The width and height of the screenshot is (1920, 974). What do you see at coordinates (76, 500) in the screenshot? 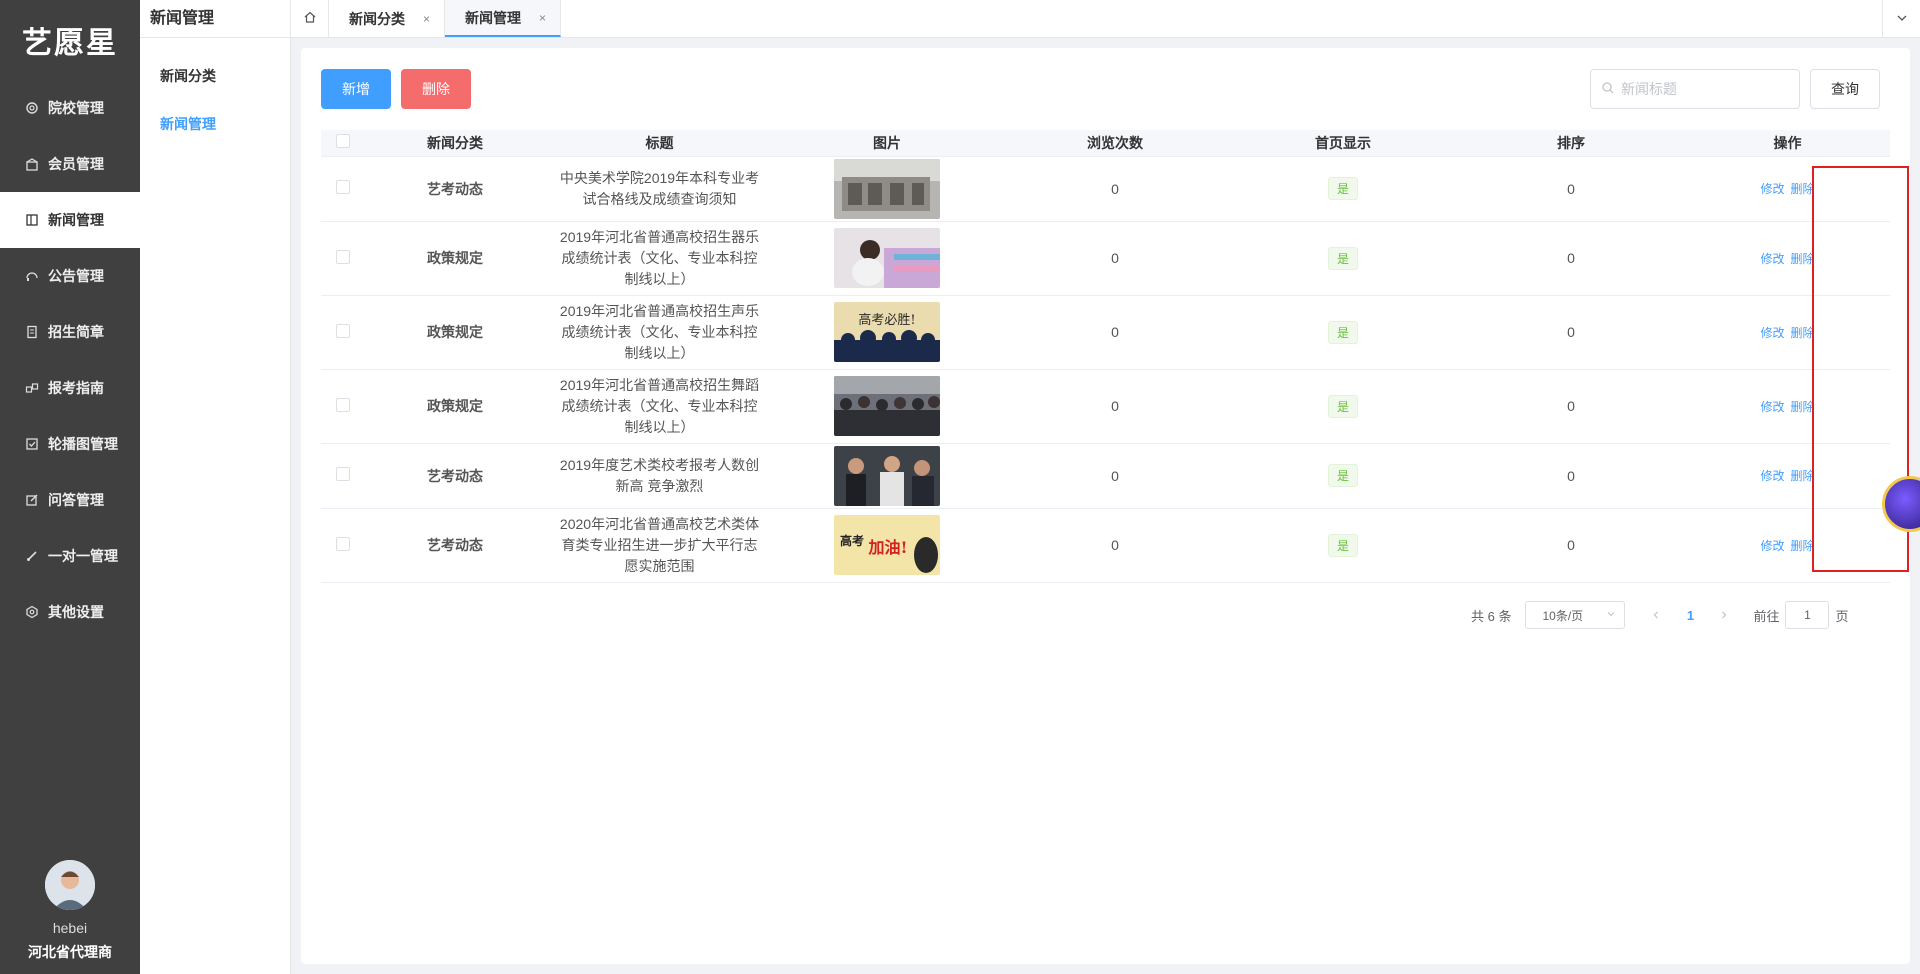
I see `sidebar-item-label: 问答管理` at bounding box center [76, 500].